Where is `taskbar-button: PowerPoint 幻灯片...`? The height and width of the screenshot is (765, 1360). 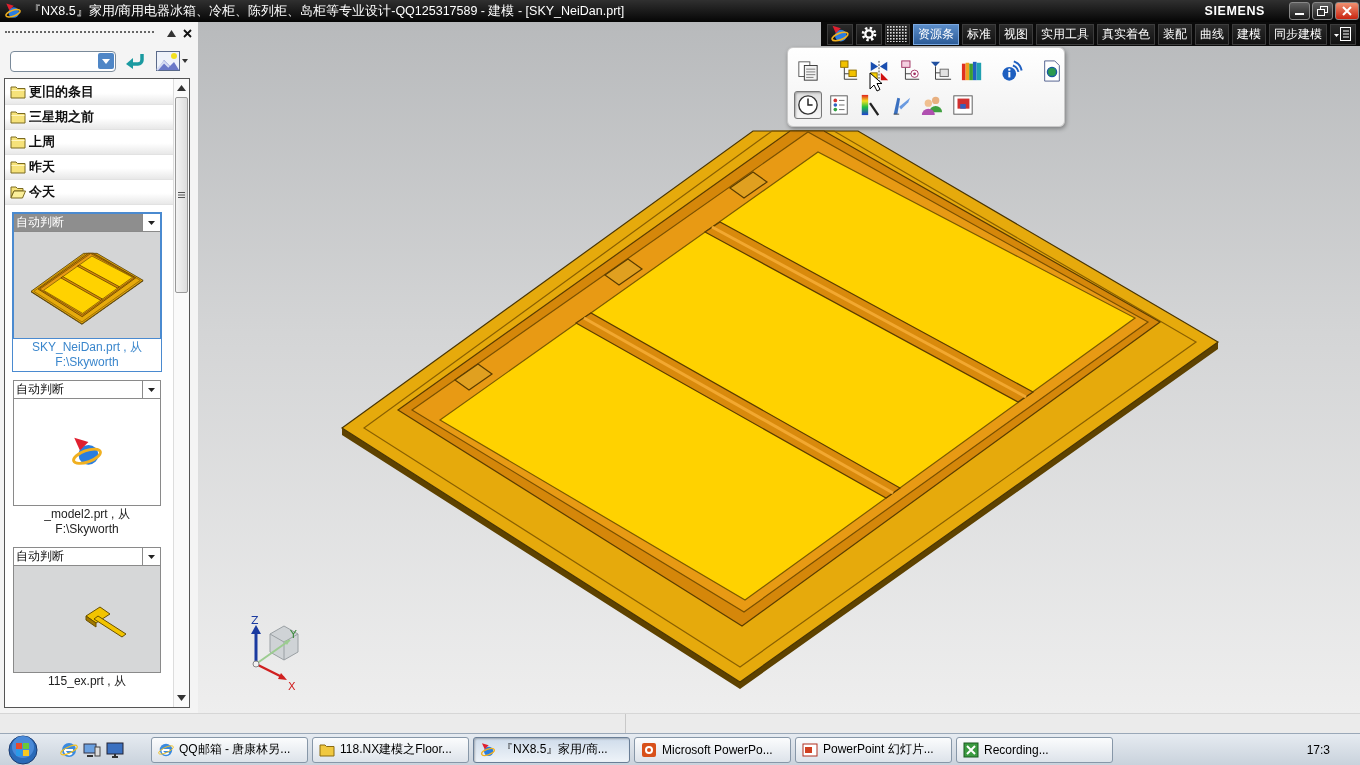
taskbar-button: PowerPoint 幻灯片... is located at coordinates (873, 749).